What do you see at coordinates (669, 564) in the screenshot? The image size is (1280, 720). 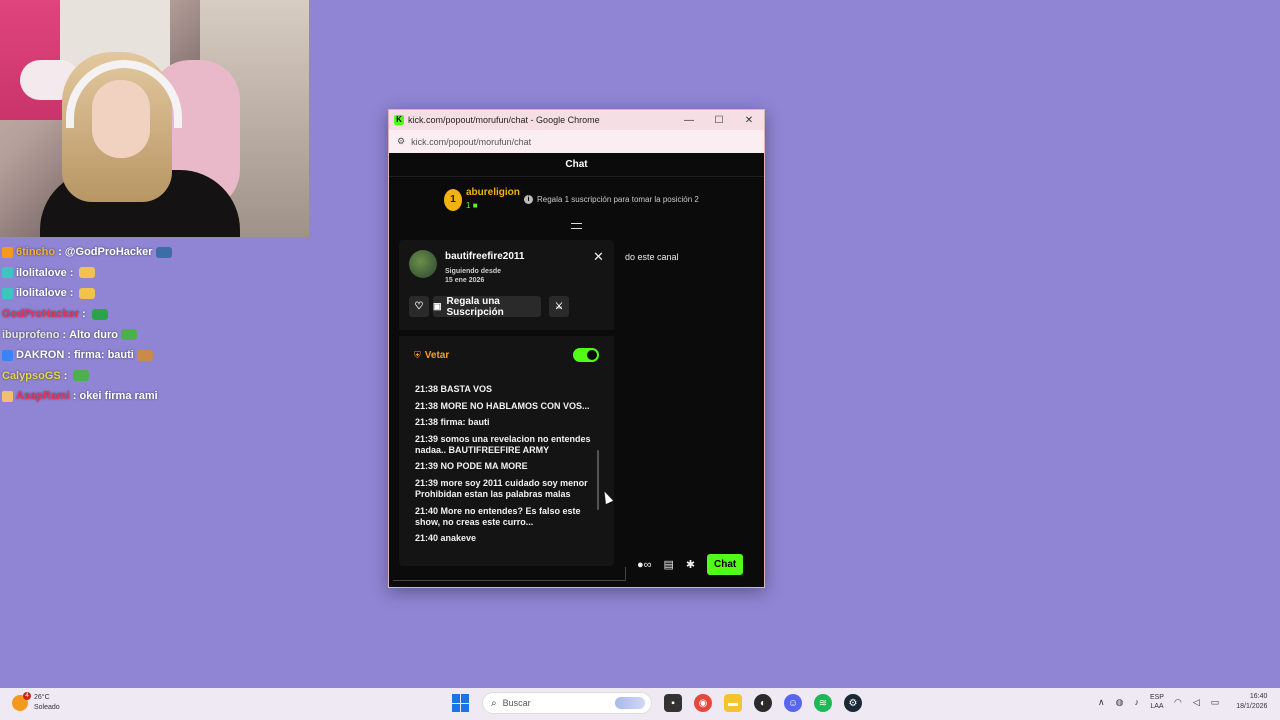 I see `store-icon: ▤` at bounding box center [669, 564].